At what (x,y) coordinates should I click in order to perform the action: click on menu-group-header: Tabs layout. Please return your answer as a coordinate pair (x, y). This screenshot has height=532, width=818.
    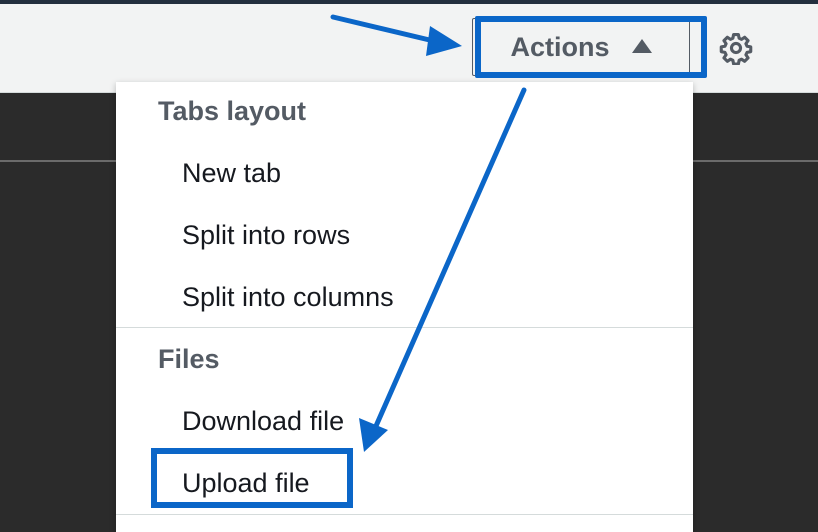
    Looking at the image, I should click on (232, 111).